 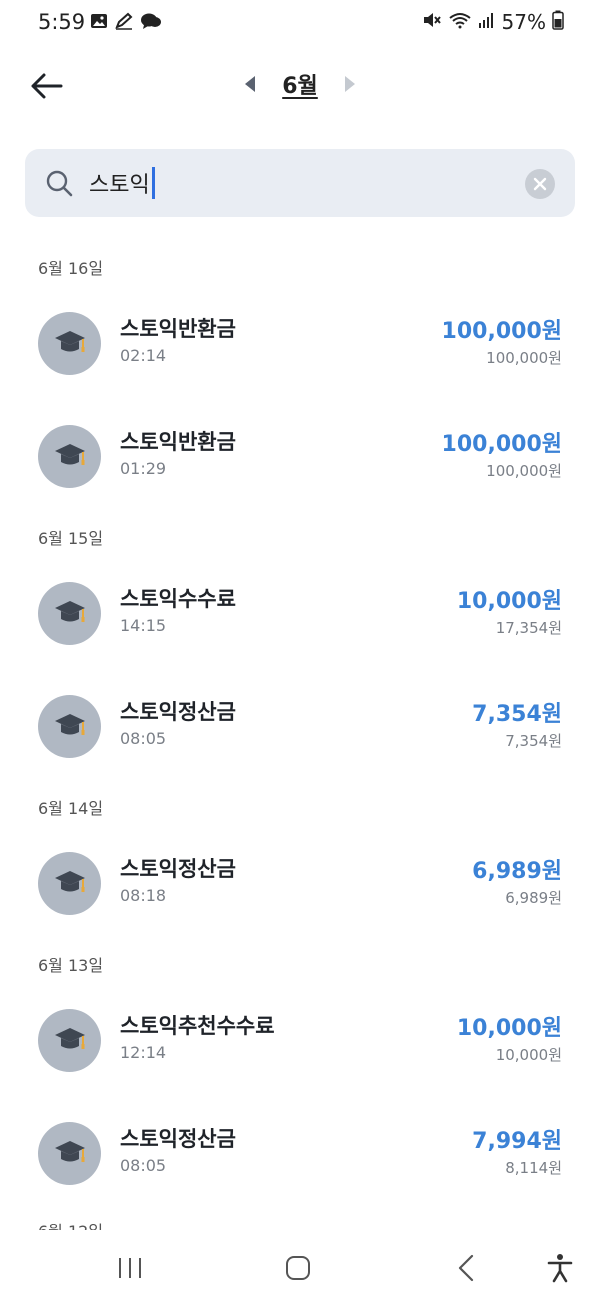 I want to click on transaction-balance: 8,114원, so click(x=533, y=1168).